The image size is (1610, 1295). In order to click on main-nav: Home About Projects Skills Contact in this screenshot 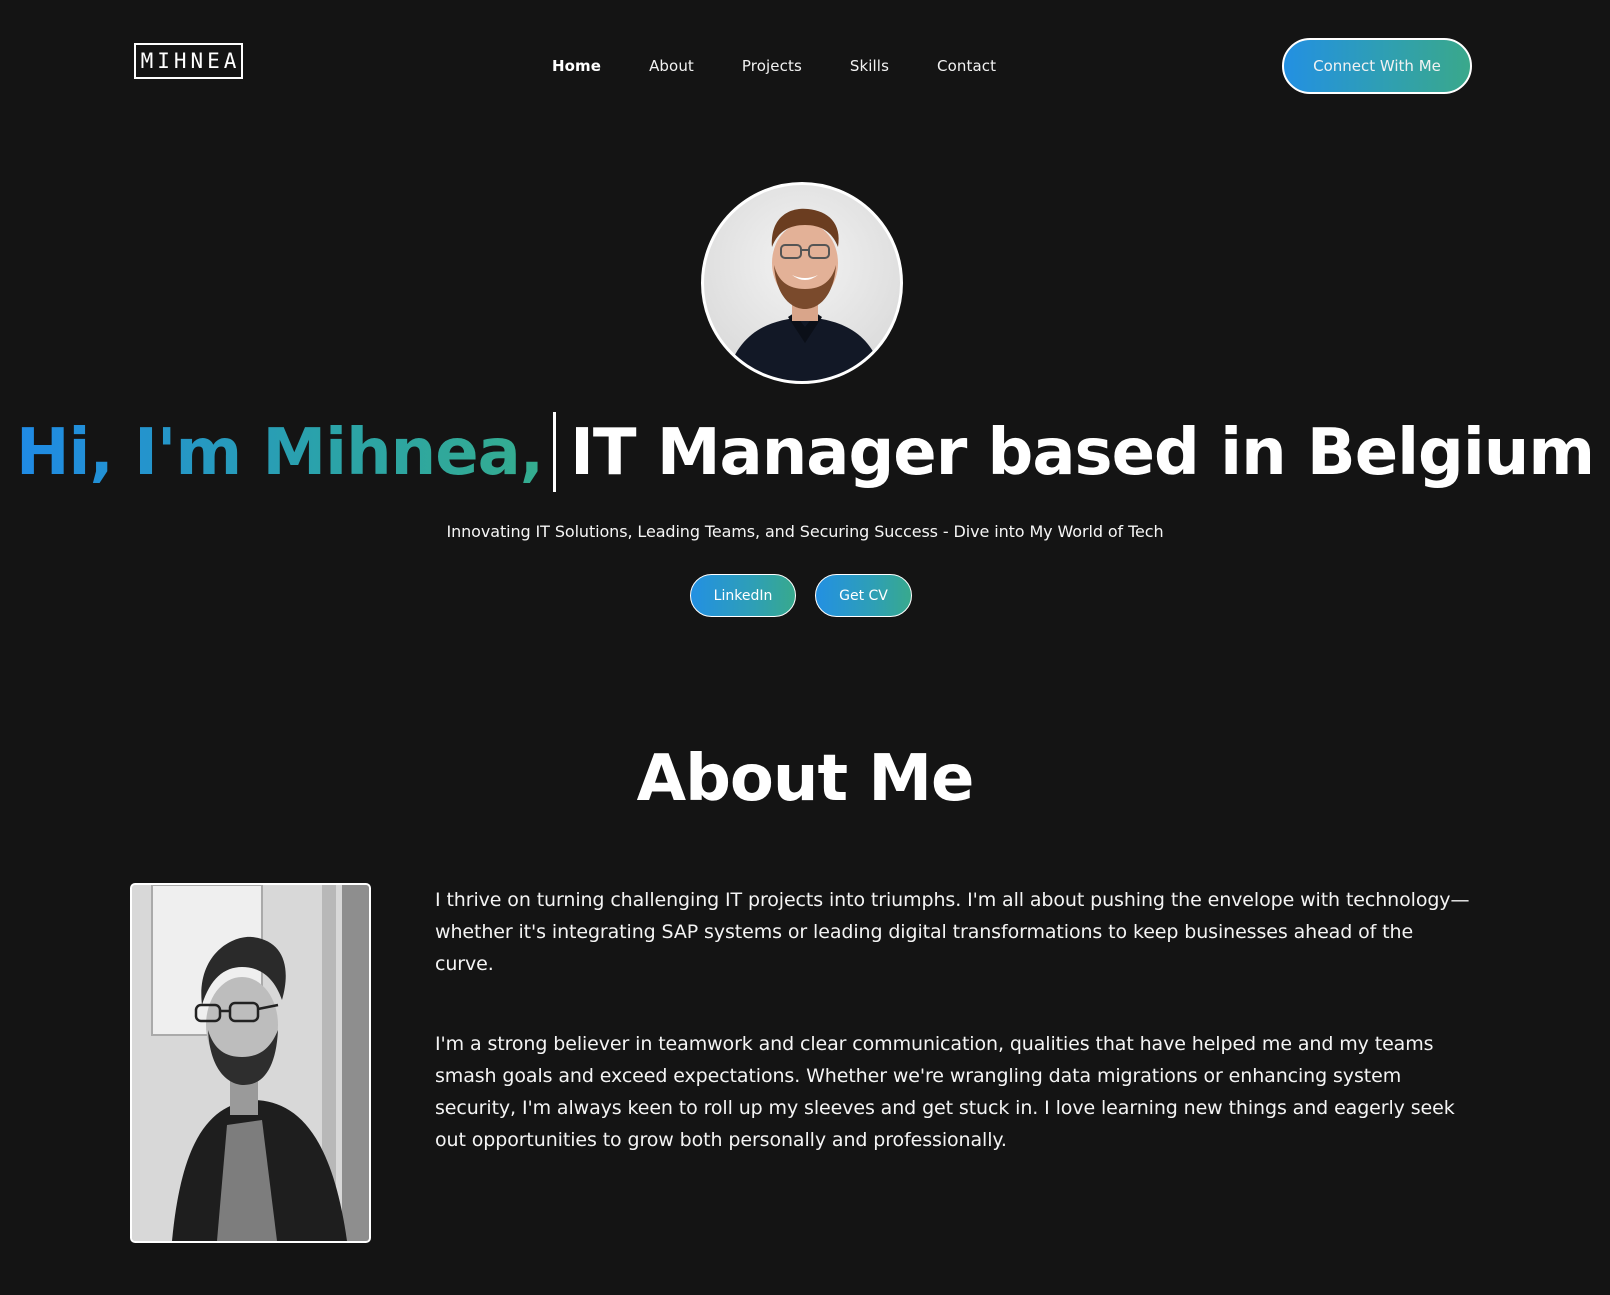, I will do `click(798, 66)`.